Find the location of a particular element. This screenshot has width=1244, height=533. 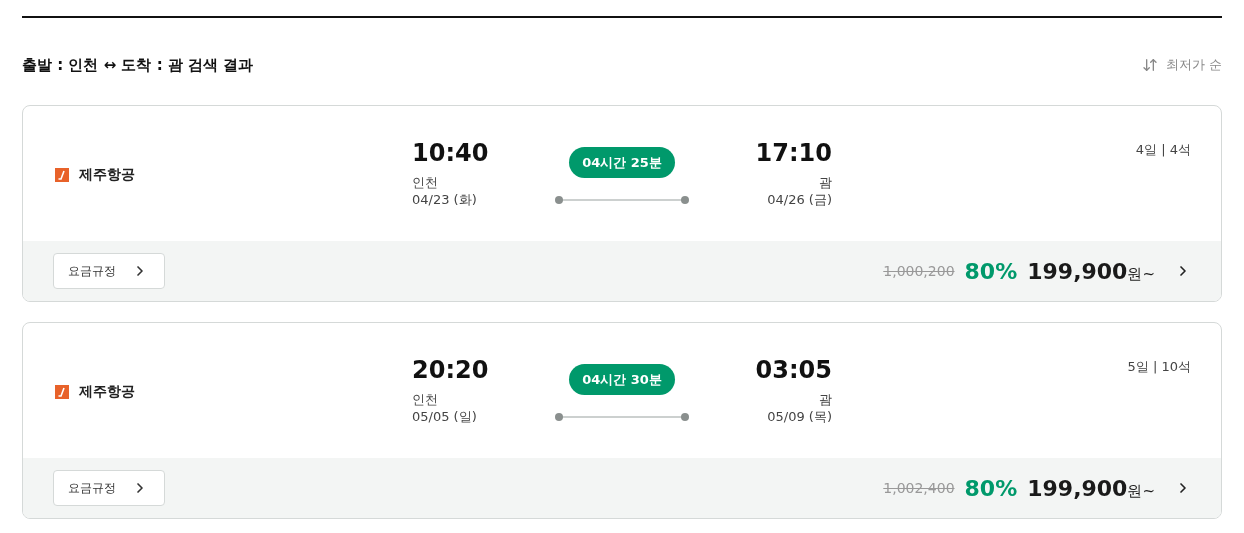

search-result-title: 출발 : 인천 ↔ 도착 : 괌 검색 결과 is located at coordinates (138, 65).